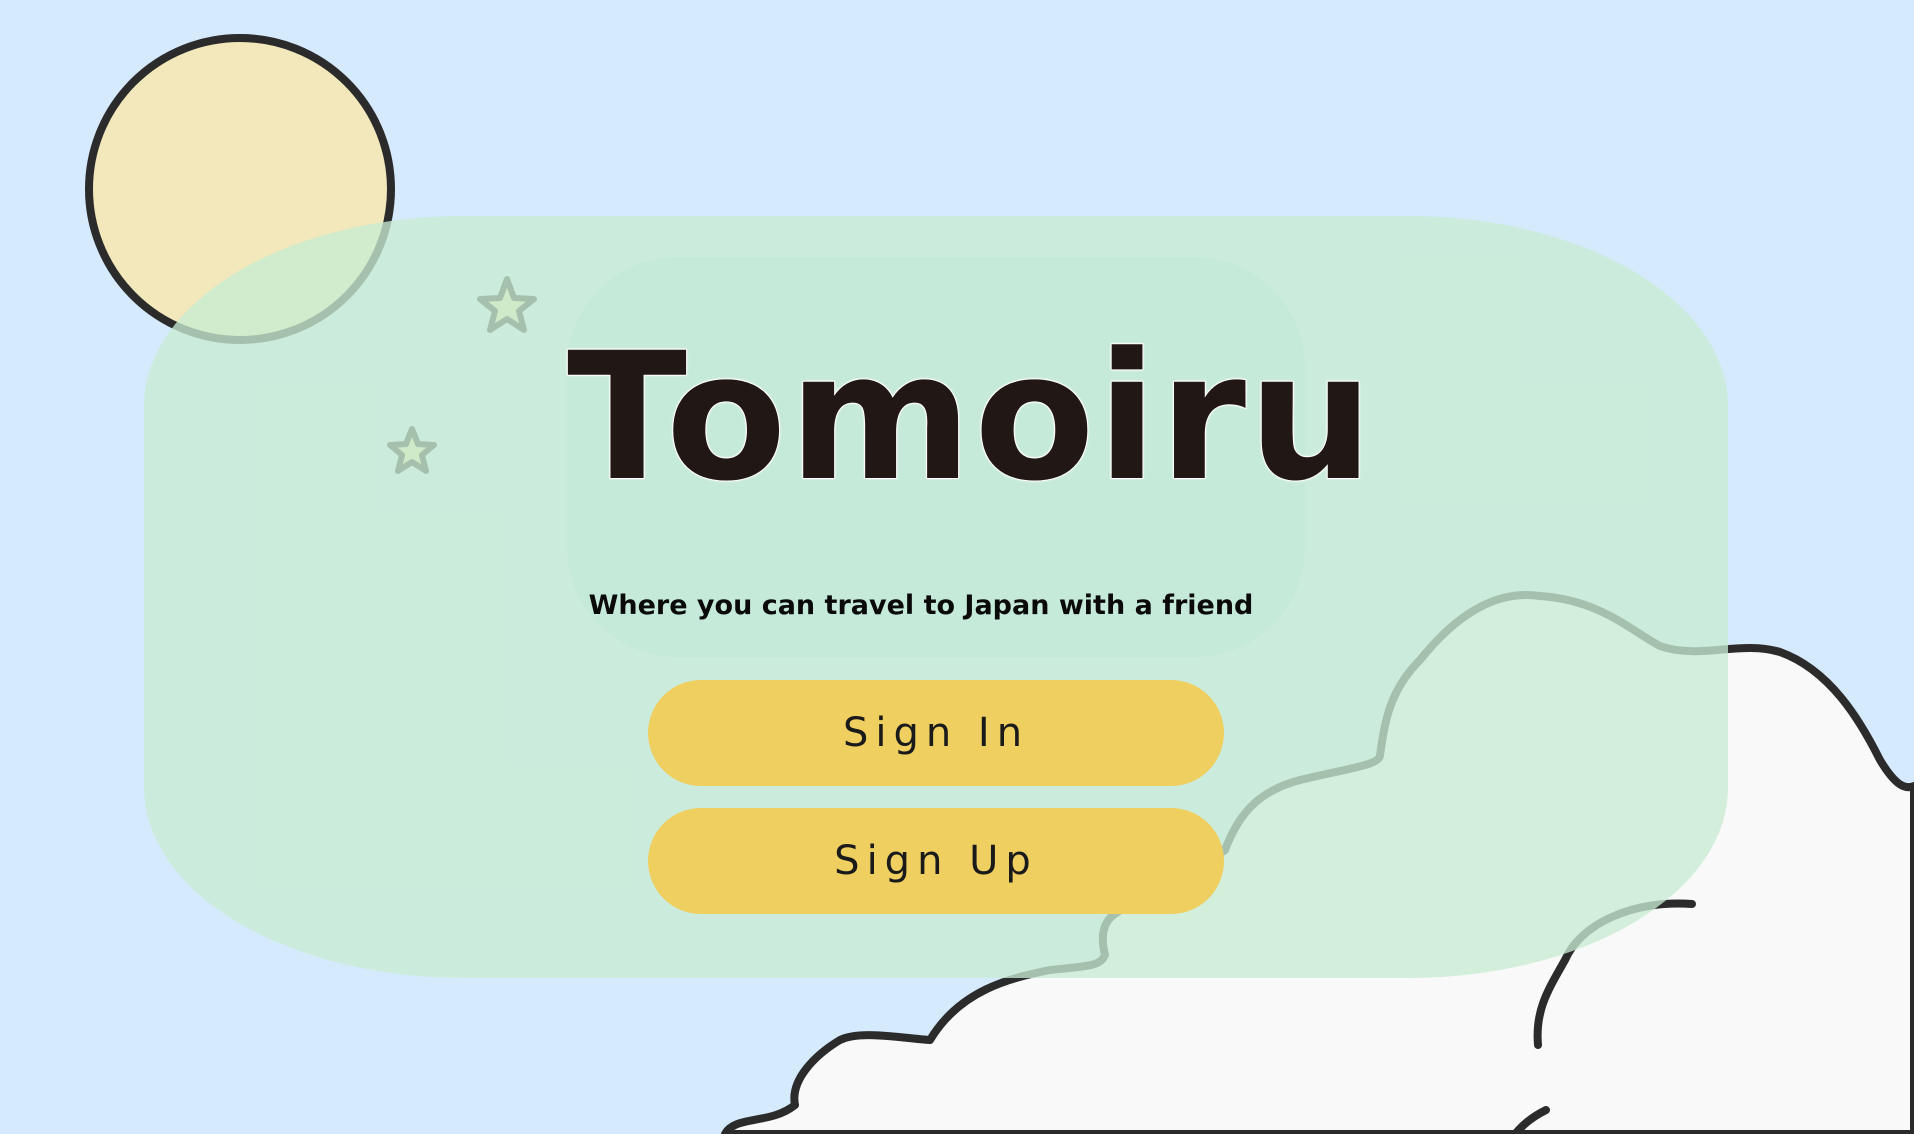 This screenshot has height=1134, width=1914. What do you see at coordinates (936, 861) in the screenshot?
I see `sign-up-button: Sign Up` at bounding box center [936, 861].